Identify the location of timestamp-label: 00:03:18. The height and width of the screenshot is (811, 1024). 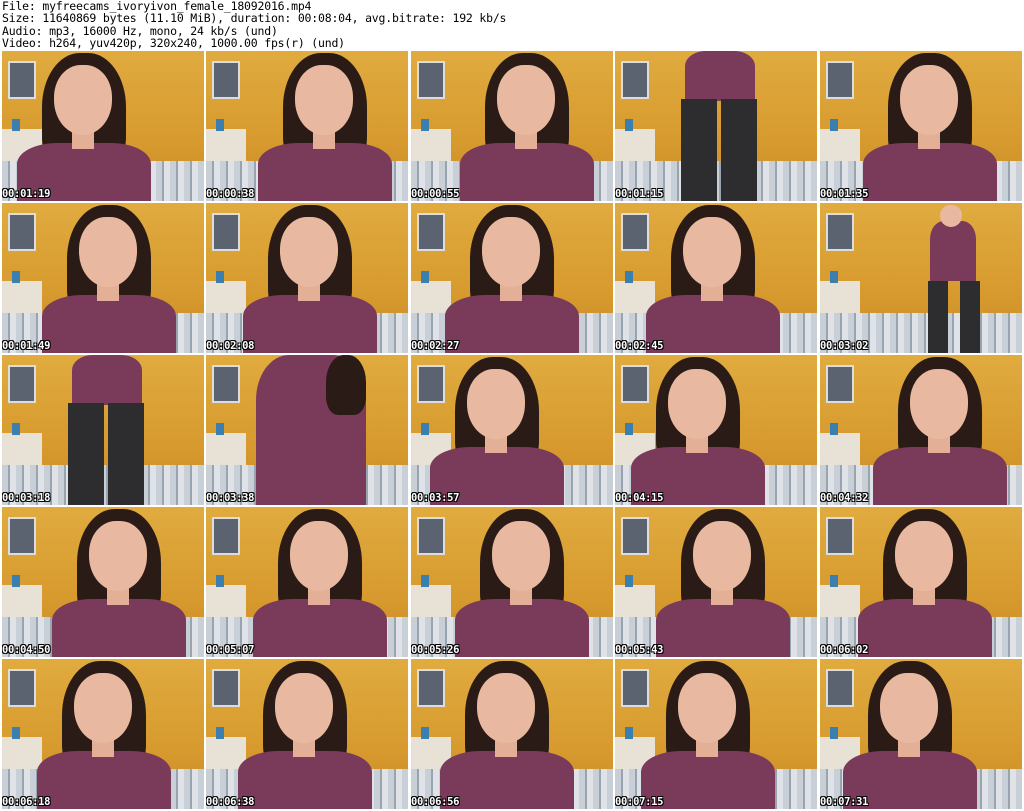
(26, 498).